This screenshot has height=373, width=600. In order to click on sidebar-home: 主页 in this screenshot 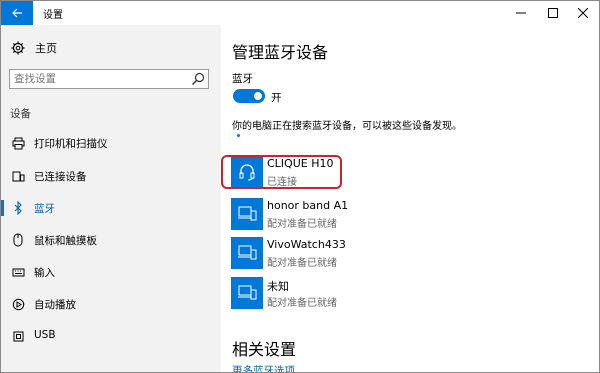, I will do `click(34, 48)`.